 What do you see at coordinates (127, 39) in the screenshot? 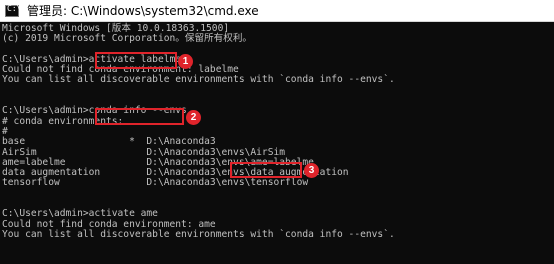
I see `console-line: (c) 2019 Microsoft Corporation。保留所有权利。` at bounding box center [127, 39].